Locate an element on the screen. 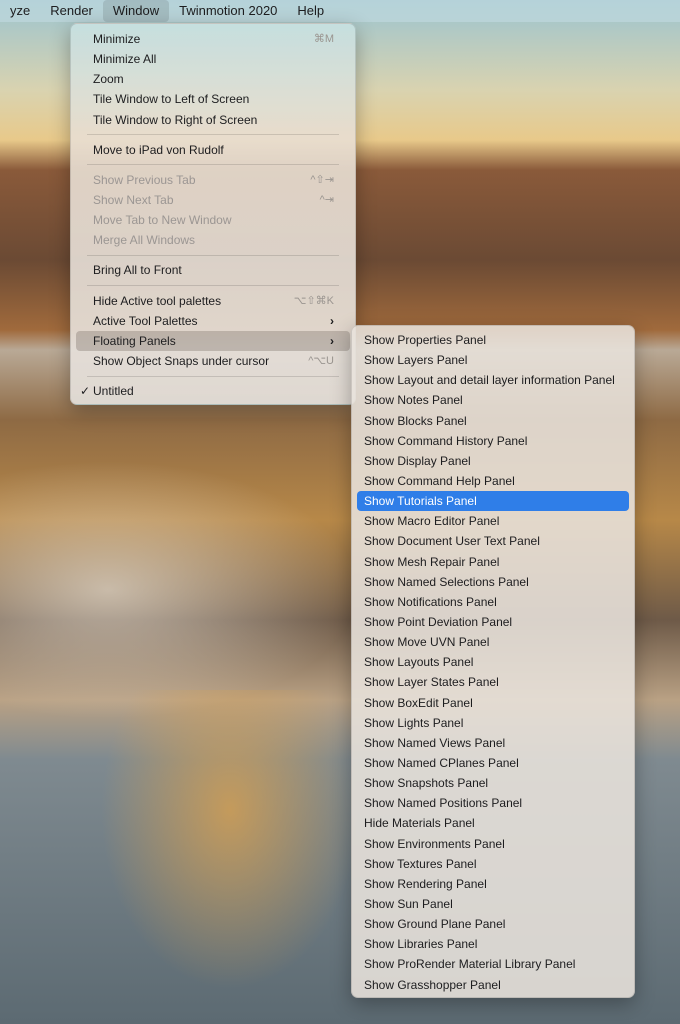  menu-item-active-tool-palettes: Active Tool Palettes › is located at coordinates (213, 321).